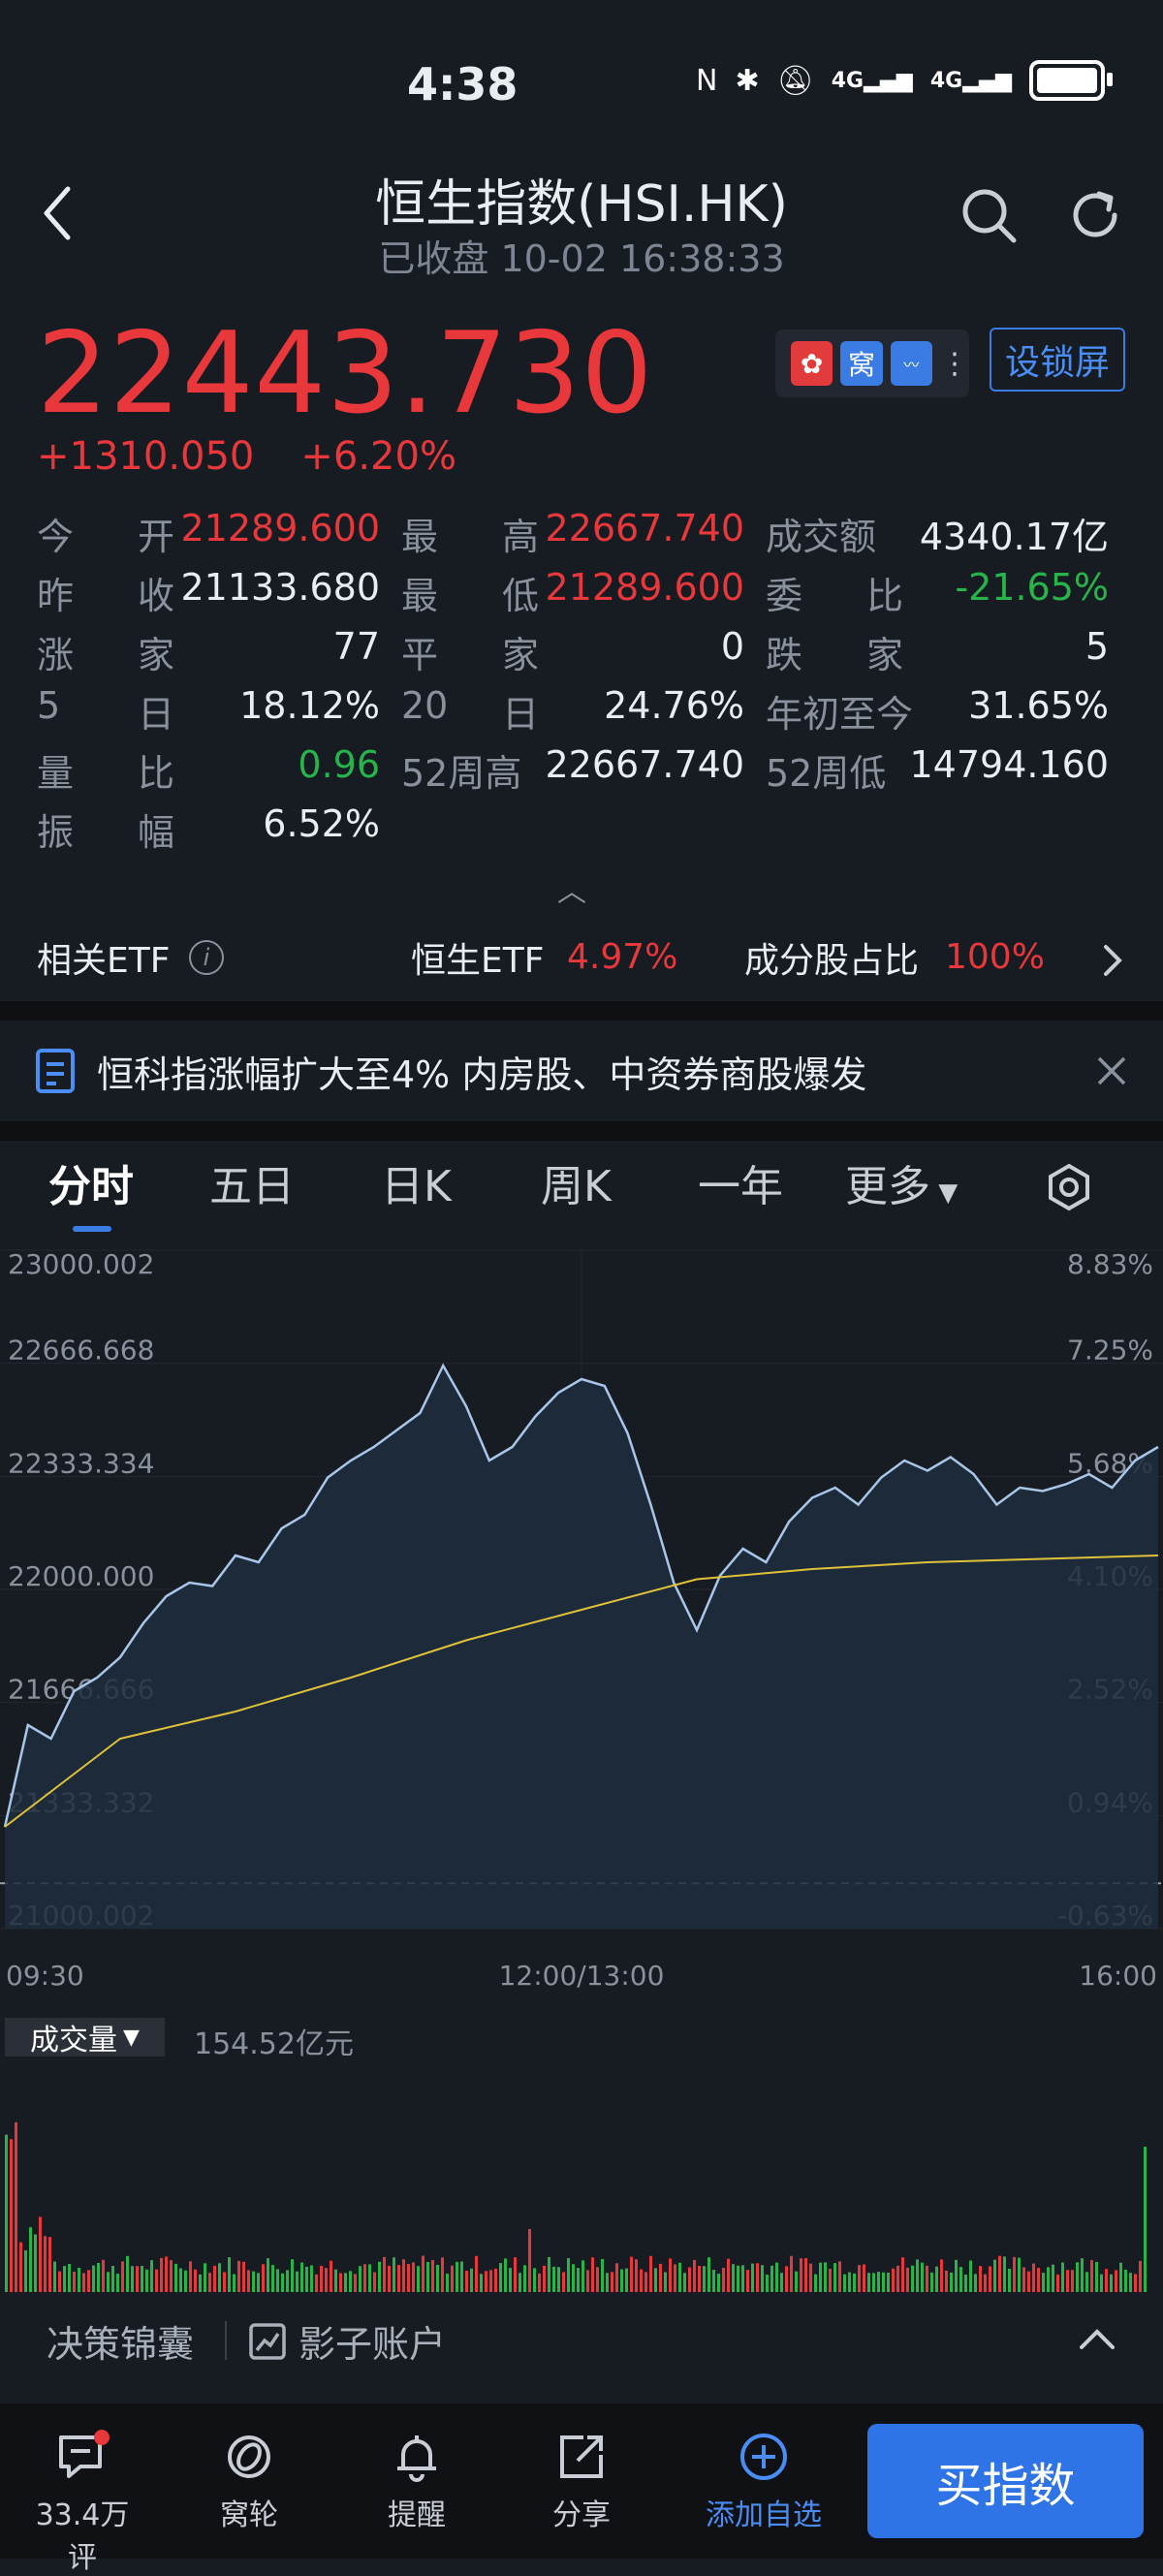 Image resolution: width=1163 pixels, height=2576 pixels. Describe the element at coordinates (764, 2478) in the screenshot. I see `nav-add-watchlist: 添加自选` at that location.